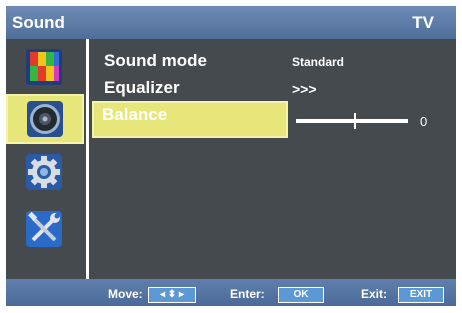 This screenshot has height=313, width=462. Describe the element at coordinates (231, 22) in the screenshot. I see `osd-header: Sound TV` at that location.